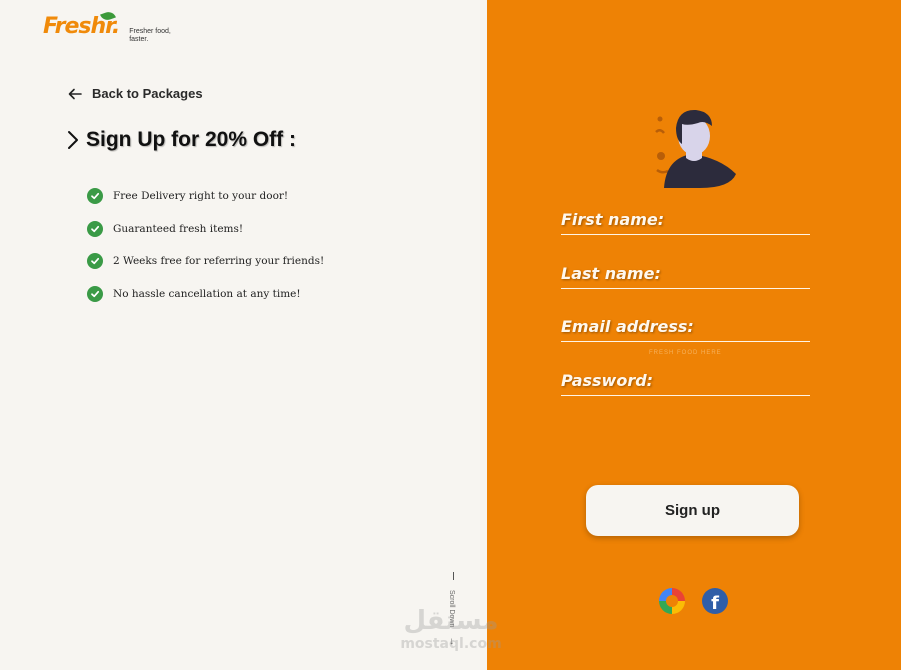 The height and width of the screenshot is (670, 901). Describe the element at coordinates (451, 644) in the screenshot. I see `watermark-latin: mostaql.com` at that location.